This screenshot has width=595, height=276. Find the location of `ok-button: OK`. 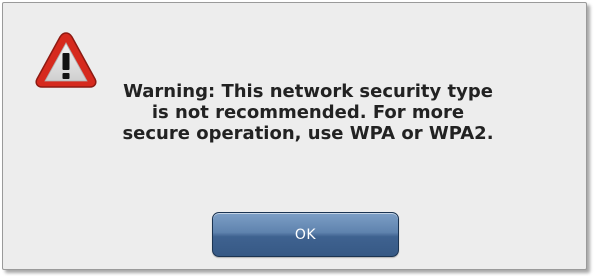

ok-button: OK is located at coordinates (305, 234).